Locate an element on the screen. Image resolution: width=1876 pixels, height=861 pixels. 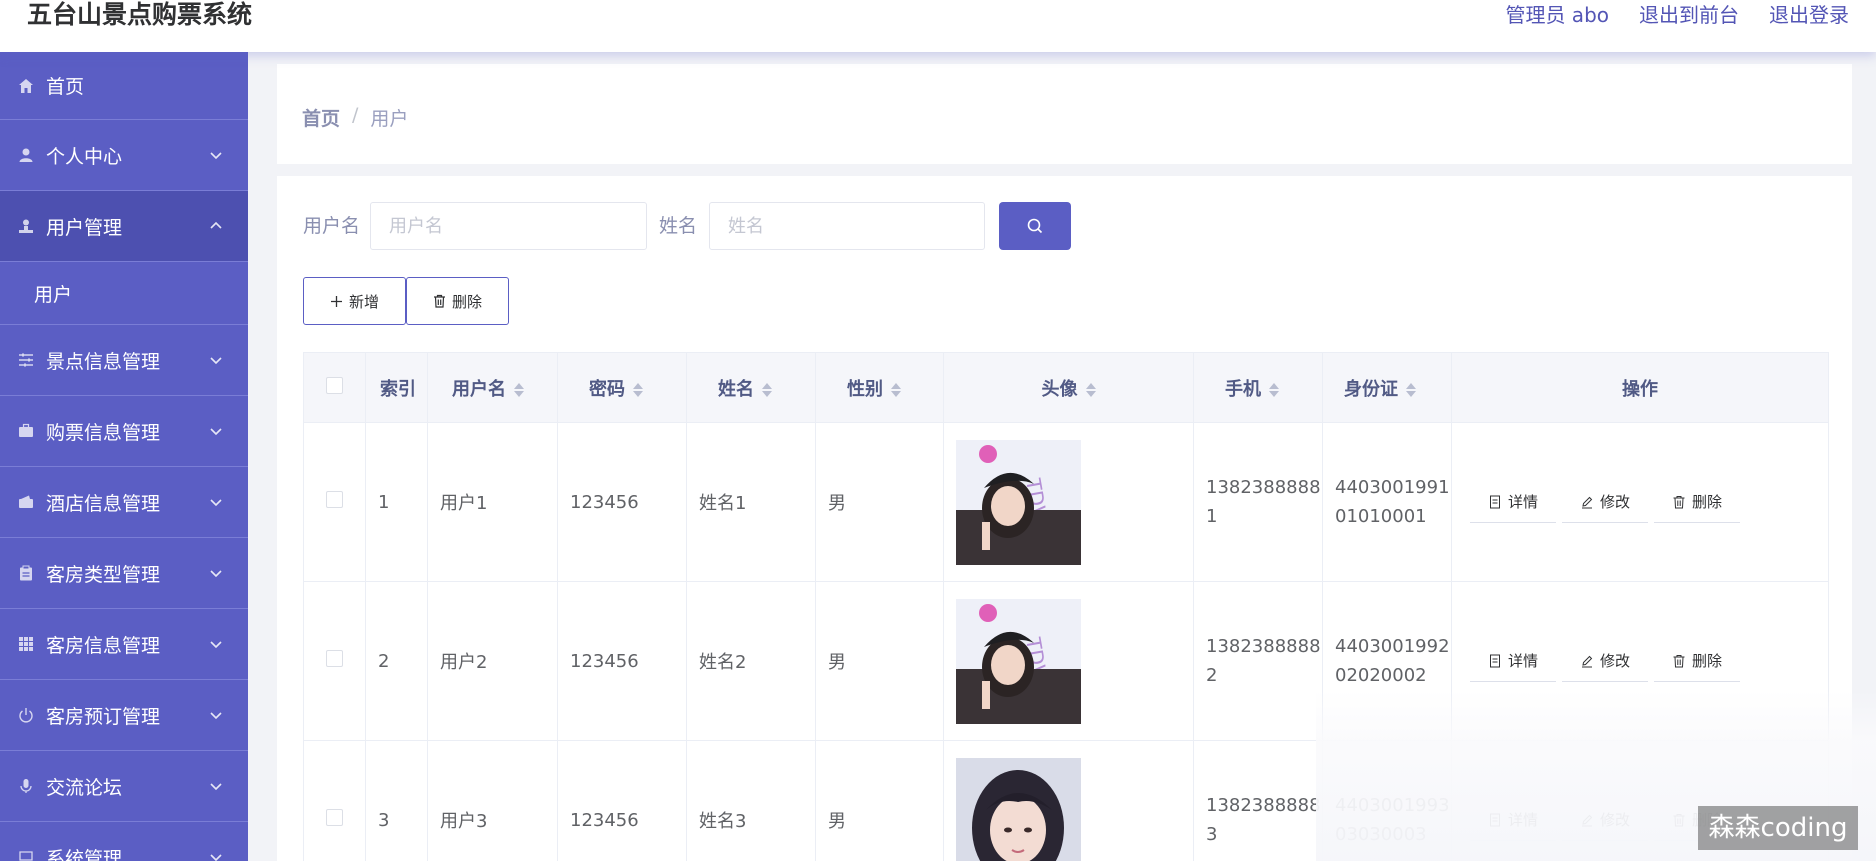
home-icon is located at coordinates (26, 86).